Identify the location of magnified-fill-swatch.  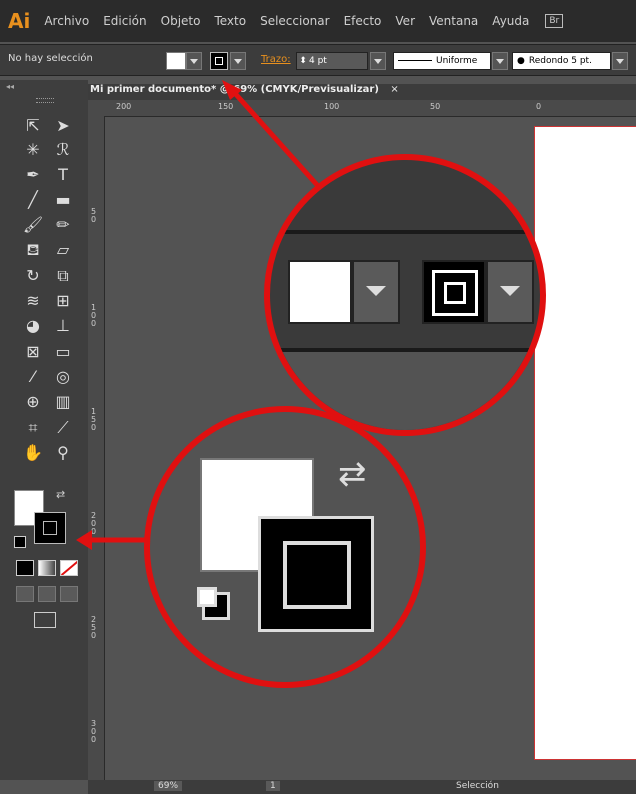
(320, 292).